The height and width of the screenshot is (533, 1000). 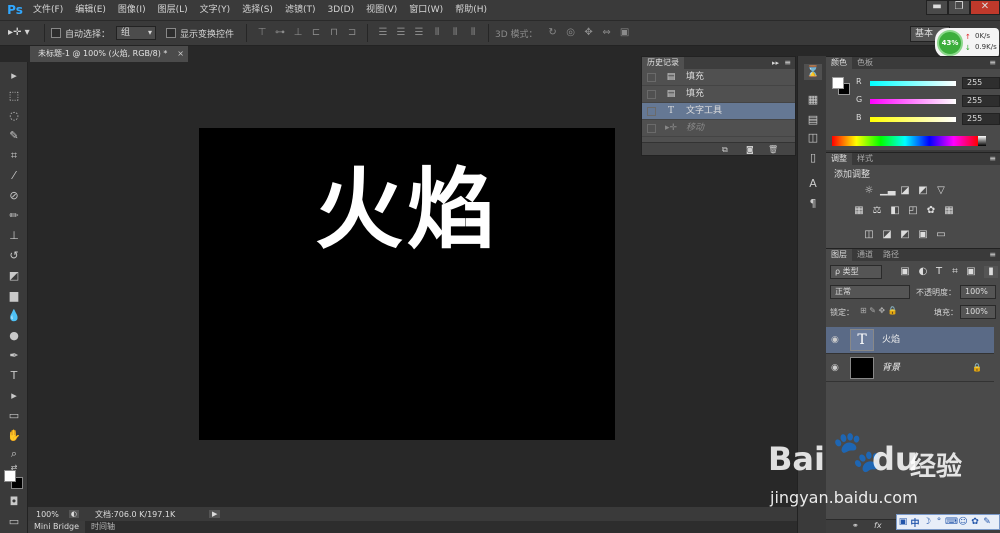 I want to click on red-value-input: 255, so click(x=981, y=83).